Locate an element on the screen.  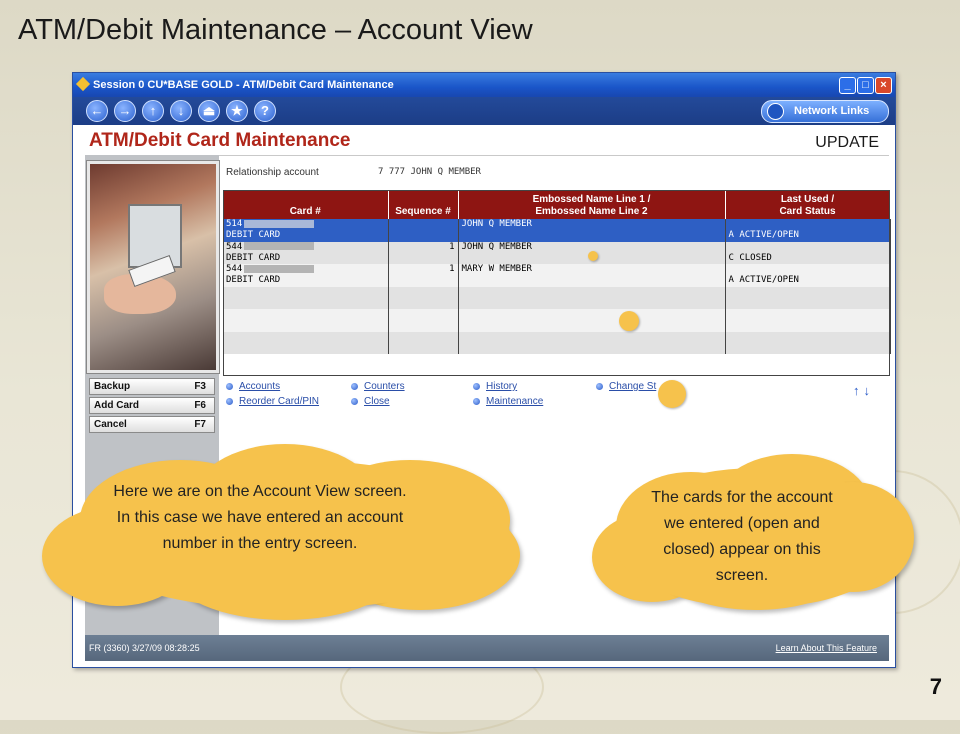
change-status-link: Change St is located at coordinates (625, 386).